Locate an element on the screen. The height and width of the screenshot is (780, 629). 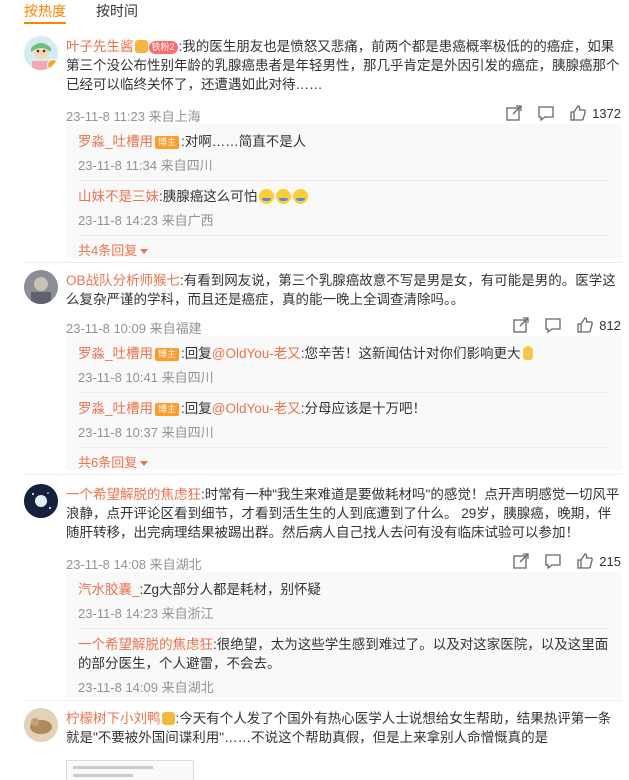
more-replies-link: 共4条回复 is located at coordinates (113, 249).